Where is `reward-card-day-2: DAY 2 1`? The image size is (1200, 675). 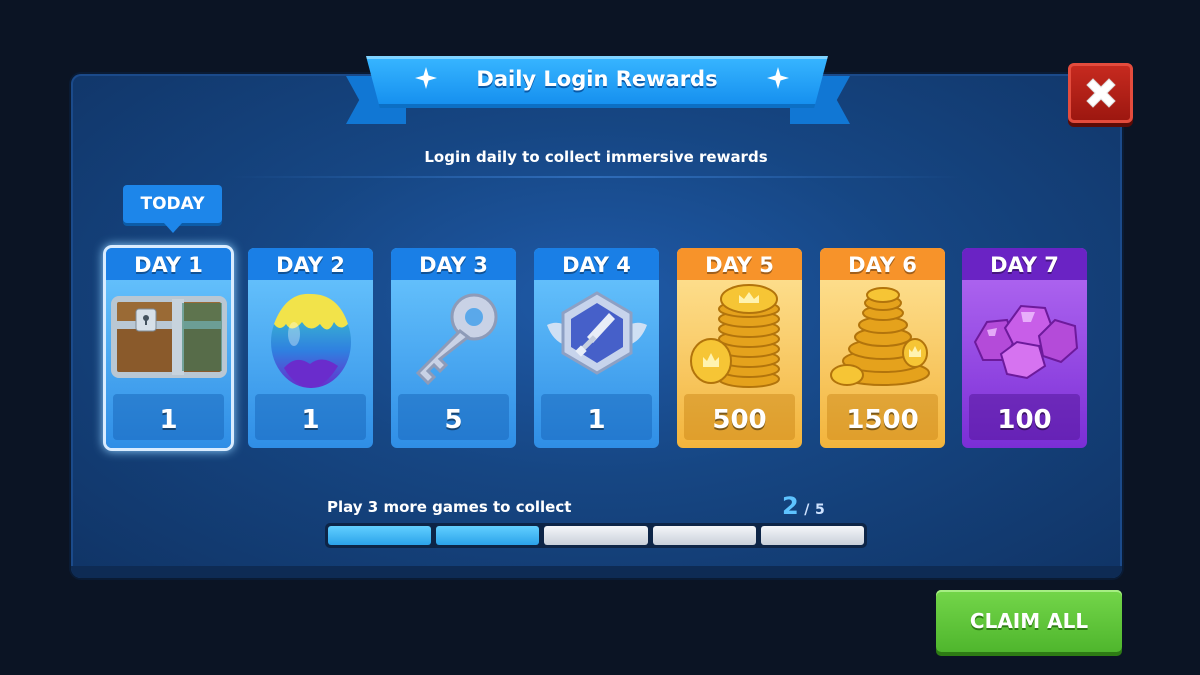
reward-card-day-2: DAY 2 1 is located at coordinates (310, 348).